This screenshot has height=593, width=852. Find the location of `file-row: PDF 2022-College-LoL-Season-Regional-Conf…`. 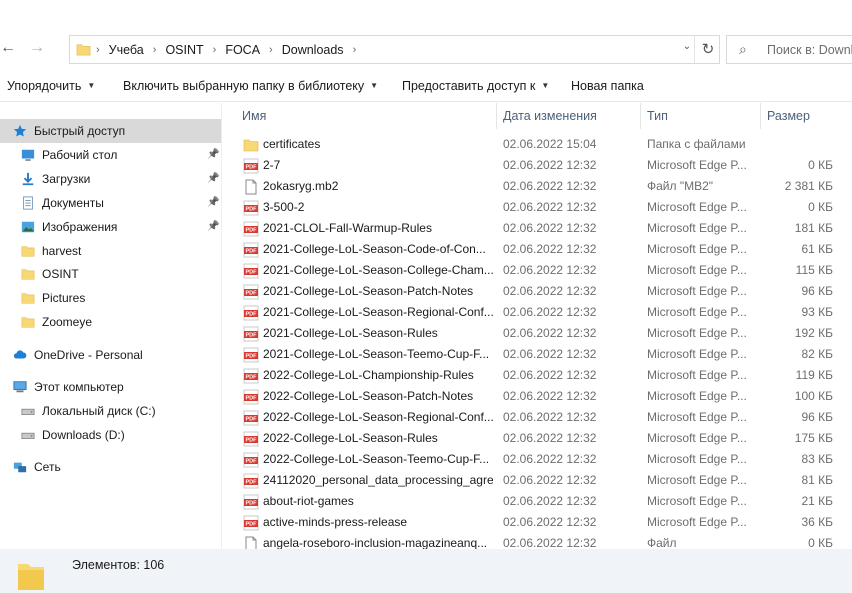

file-row: PDF 2022-College-LoL-Season-Regional-Conf… is located at coordinates (537, 417).